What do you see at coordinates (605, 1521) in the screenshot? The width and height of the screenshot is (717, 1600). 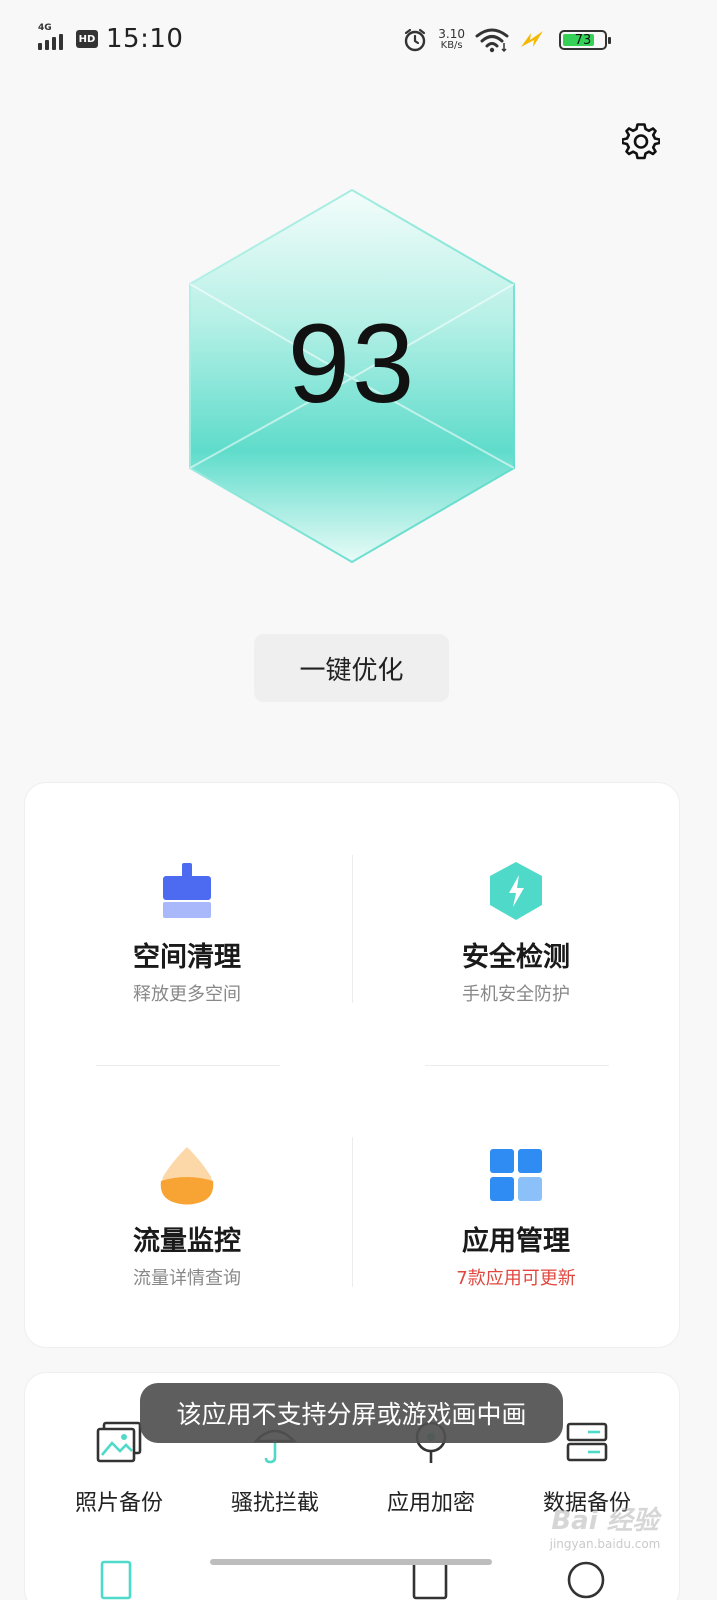 I see `watermark-logo: Bai 经验` at bounding box center [605, 1521].